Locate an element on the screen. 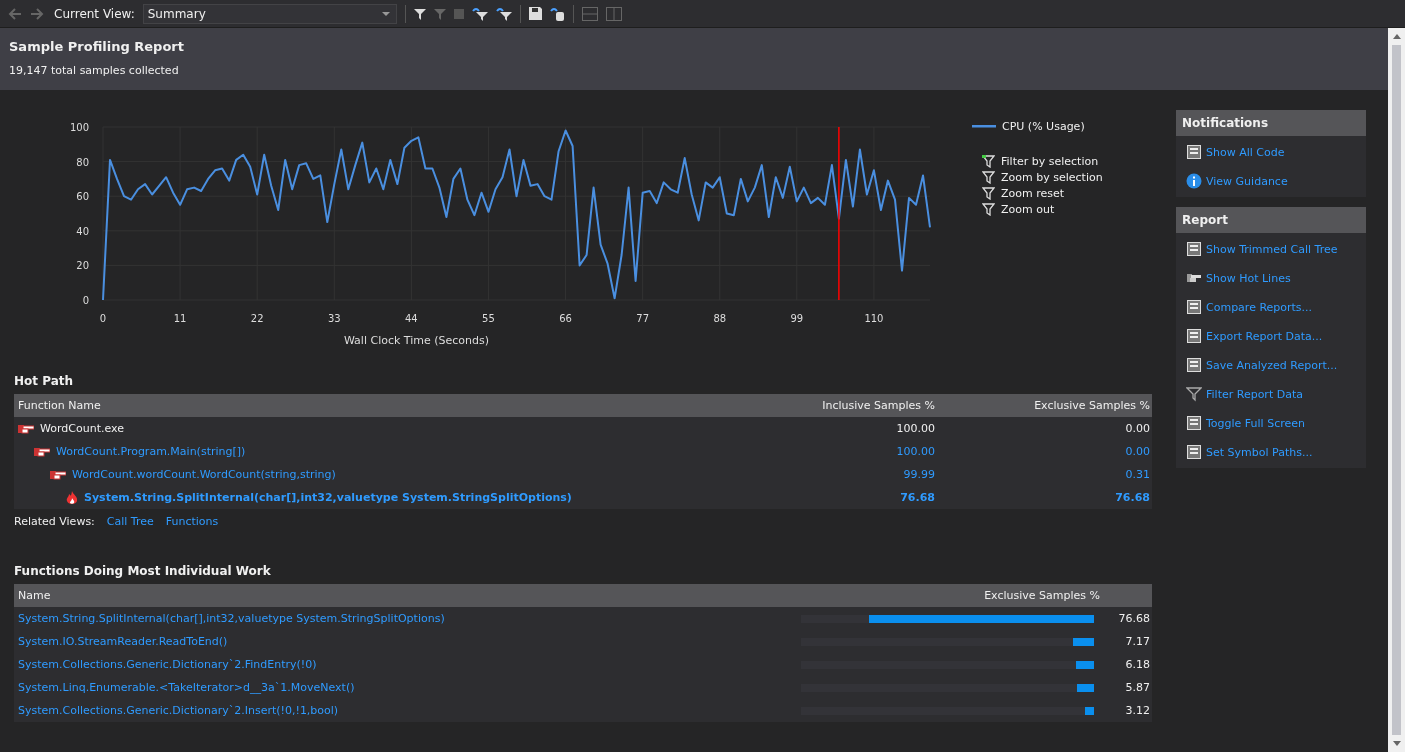 This screenshot has width=1405, height=752. scroll-up-icon is located at coordinates (1396, 36).